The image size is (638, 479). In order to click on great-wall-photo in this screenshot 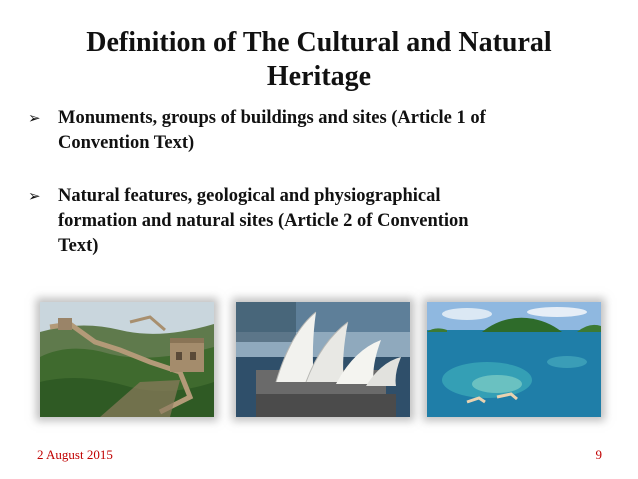, I will do `click(127, 359)`.